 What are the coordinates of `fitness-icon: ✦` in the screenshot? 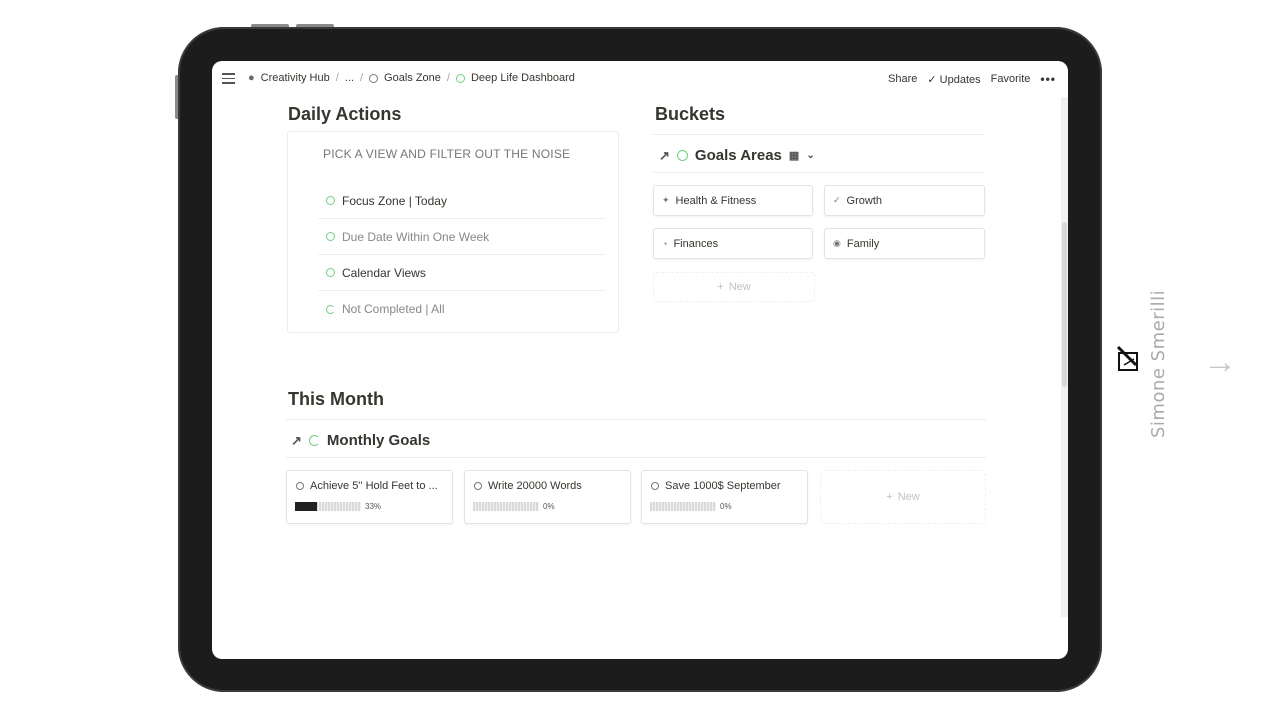 It's located at (666, 200).